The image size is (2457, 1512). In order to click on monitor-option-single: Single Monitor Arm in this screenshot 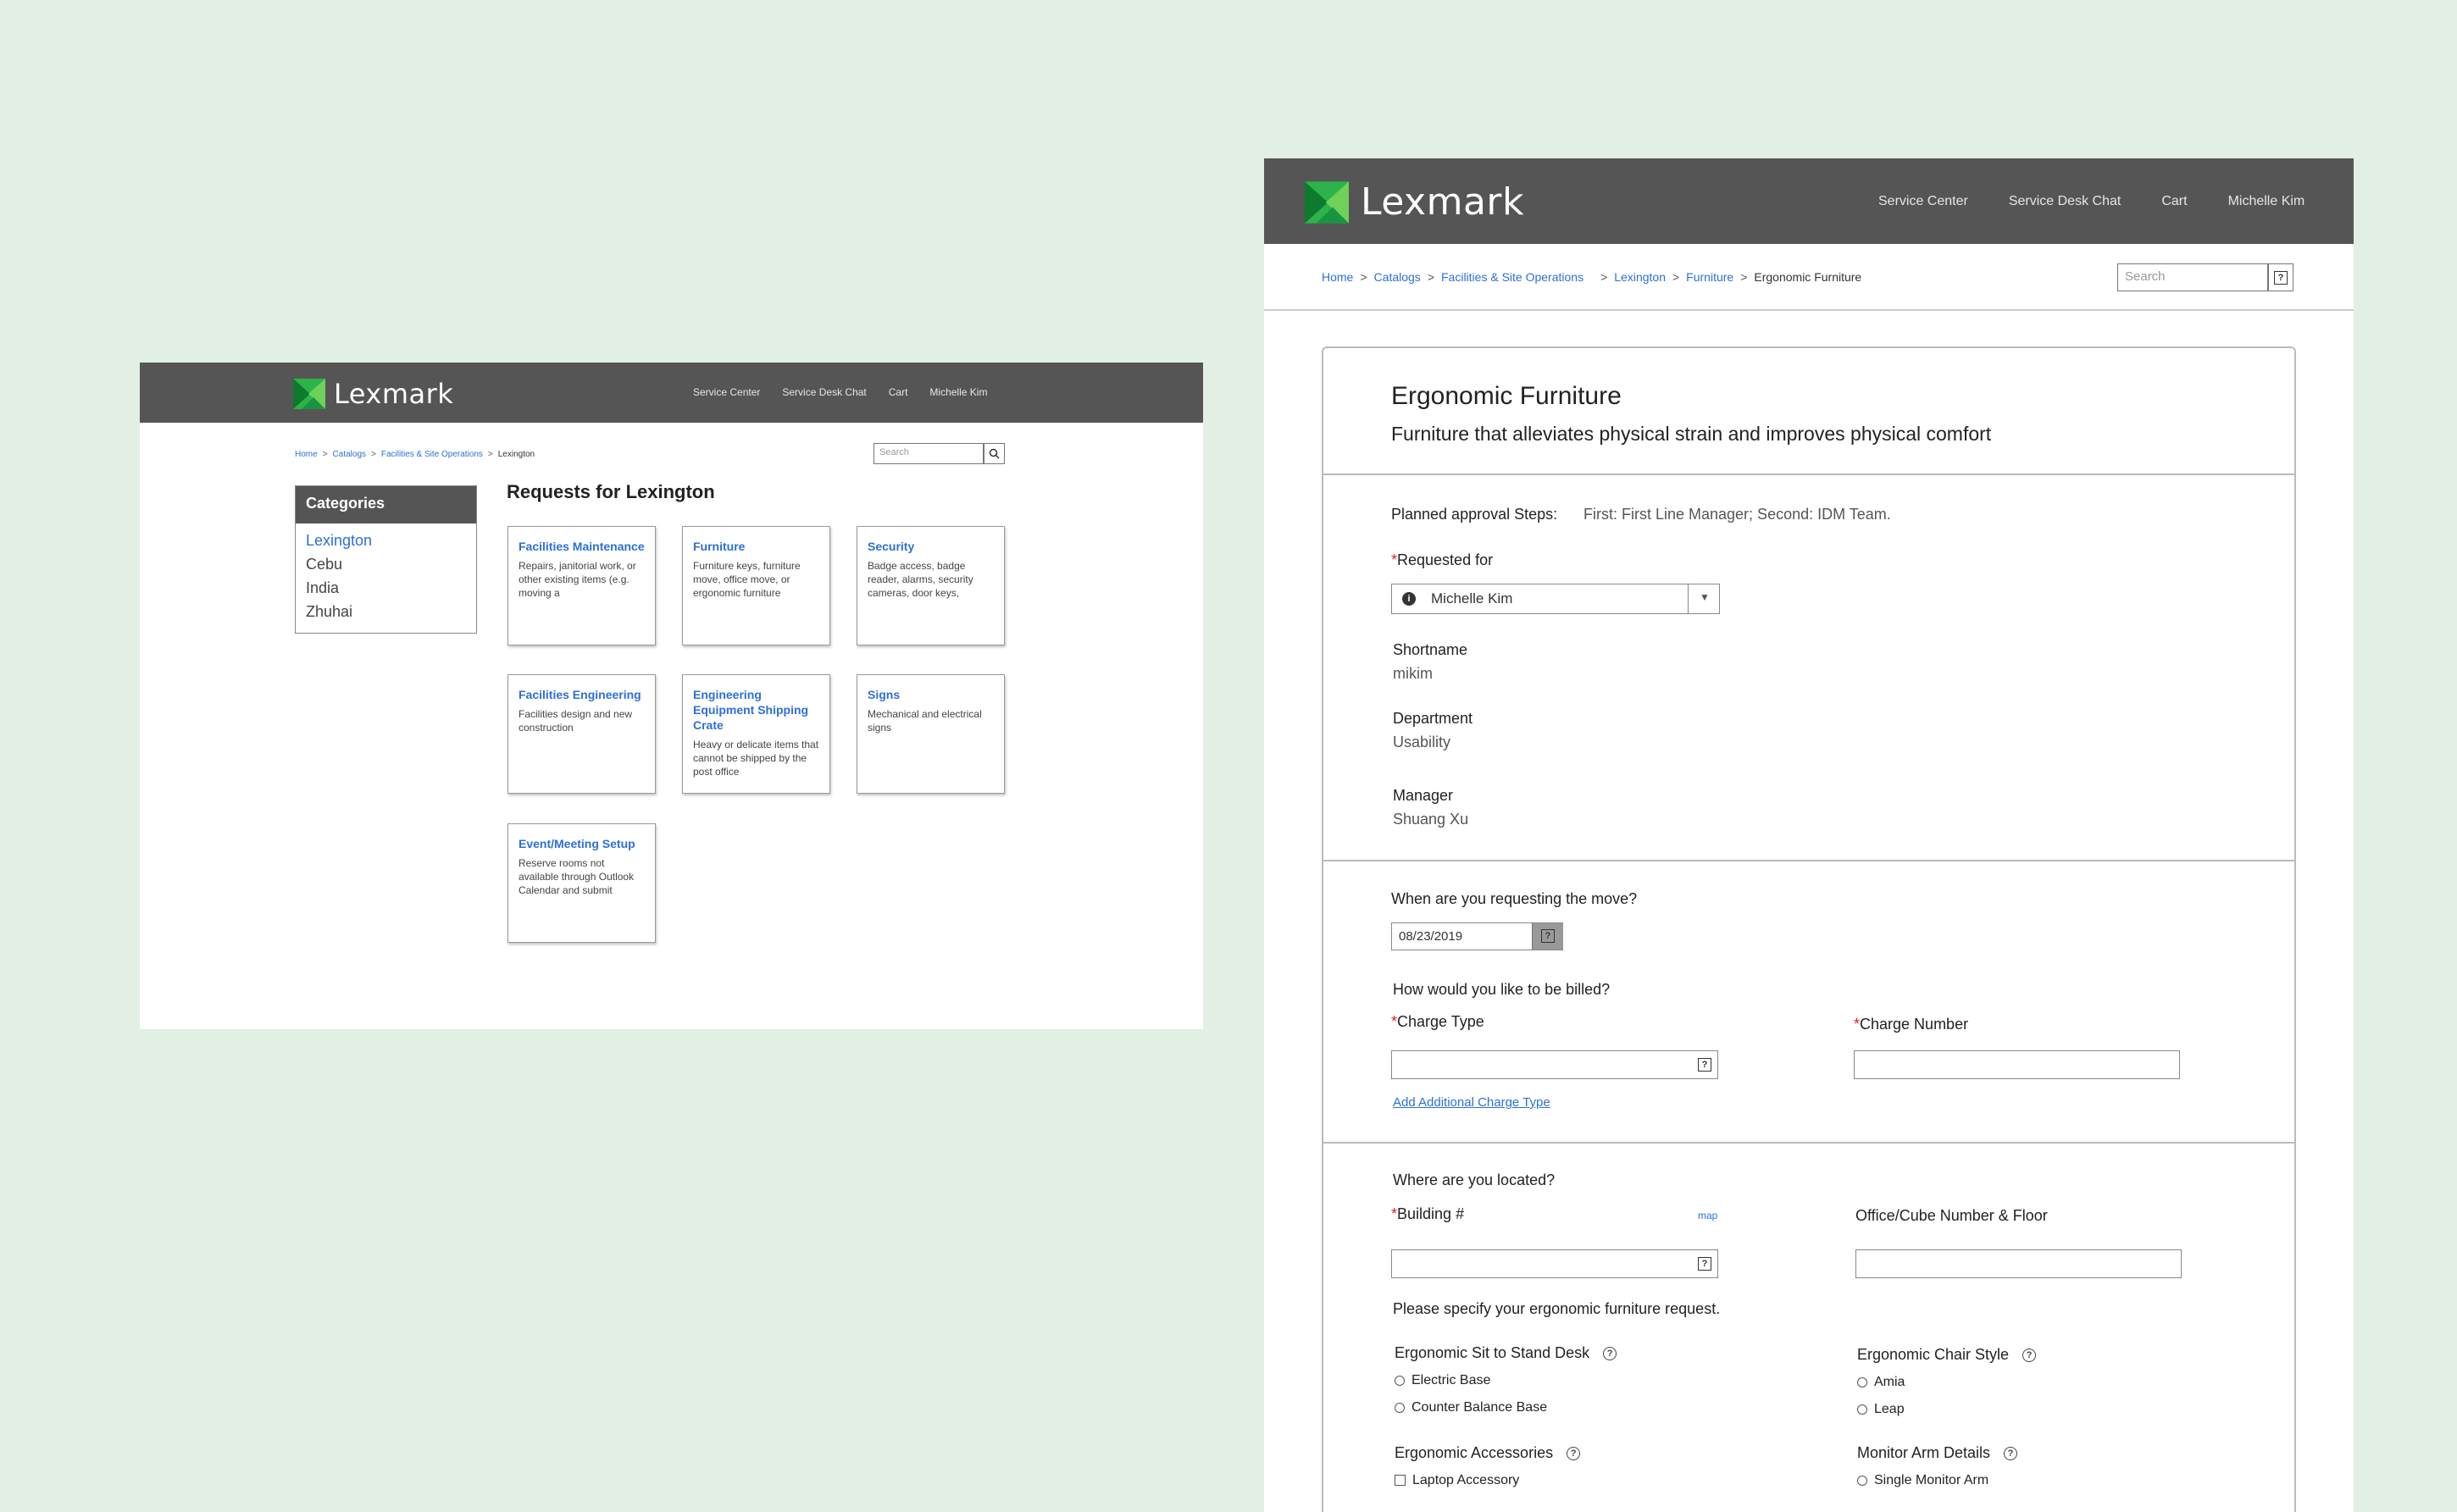, I will do `click(1922, 1480)`.